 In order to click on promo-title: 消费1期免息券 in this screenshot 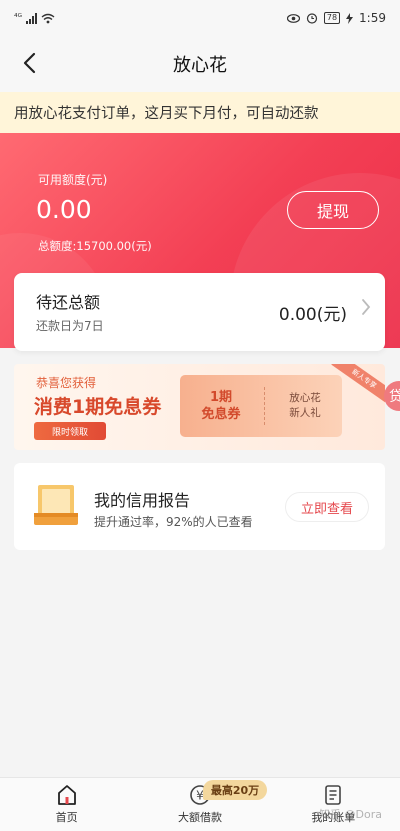, I will do `click(98, 407)`.